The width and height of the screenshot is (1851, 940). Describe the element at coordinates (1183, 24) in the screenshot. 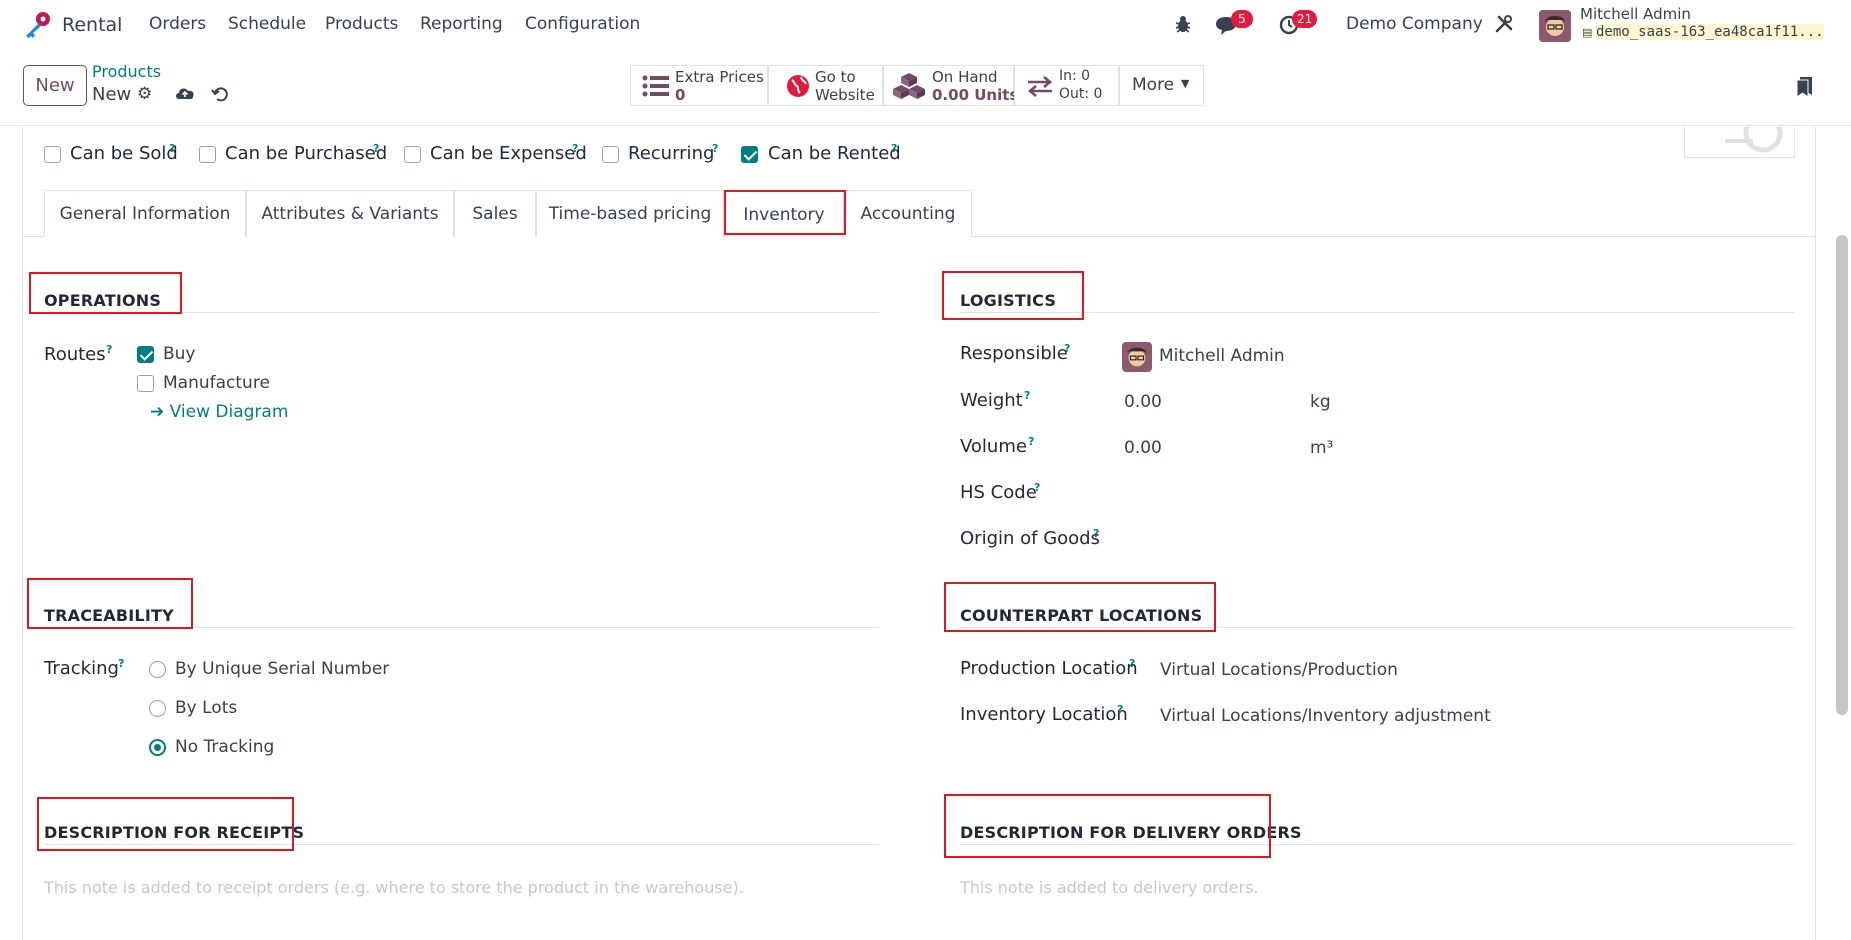

I see `bug-icon` at that location.